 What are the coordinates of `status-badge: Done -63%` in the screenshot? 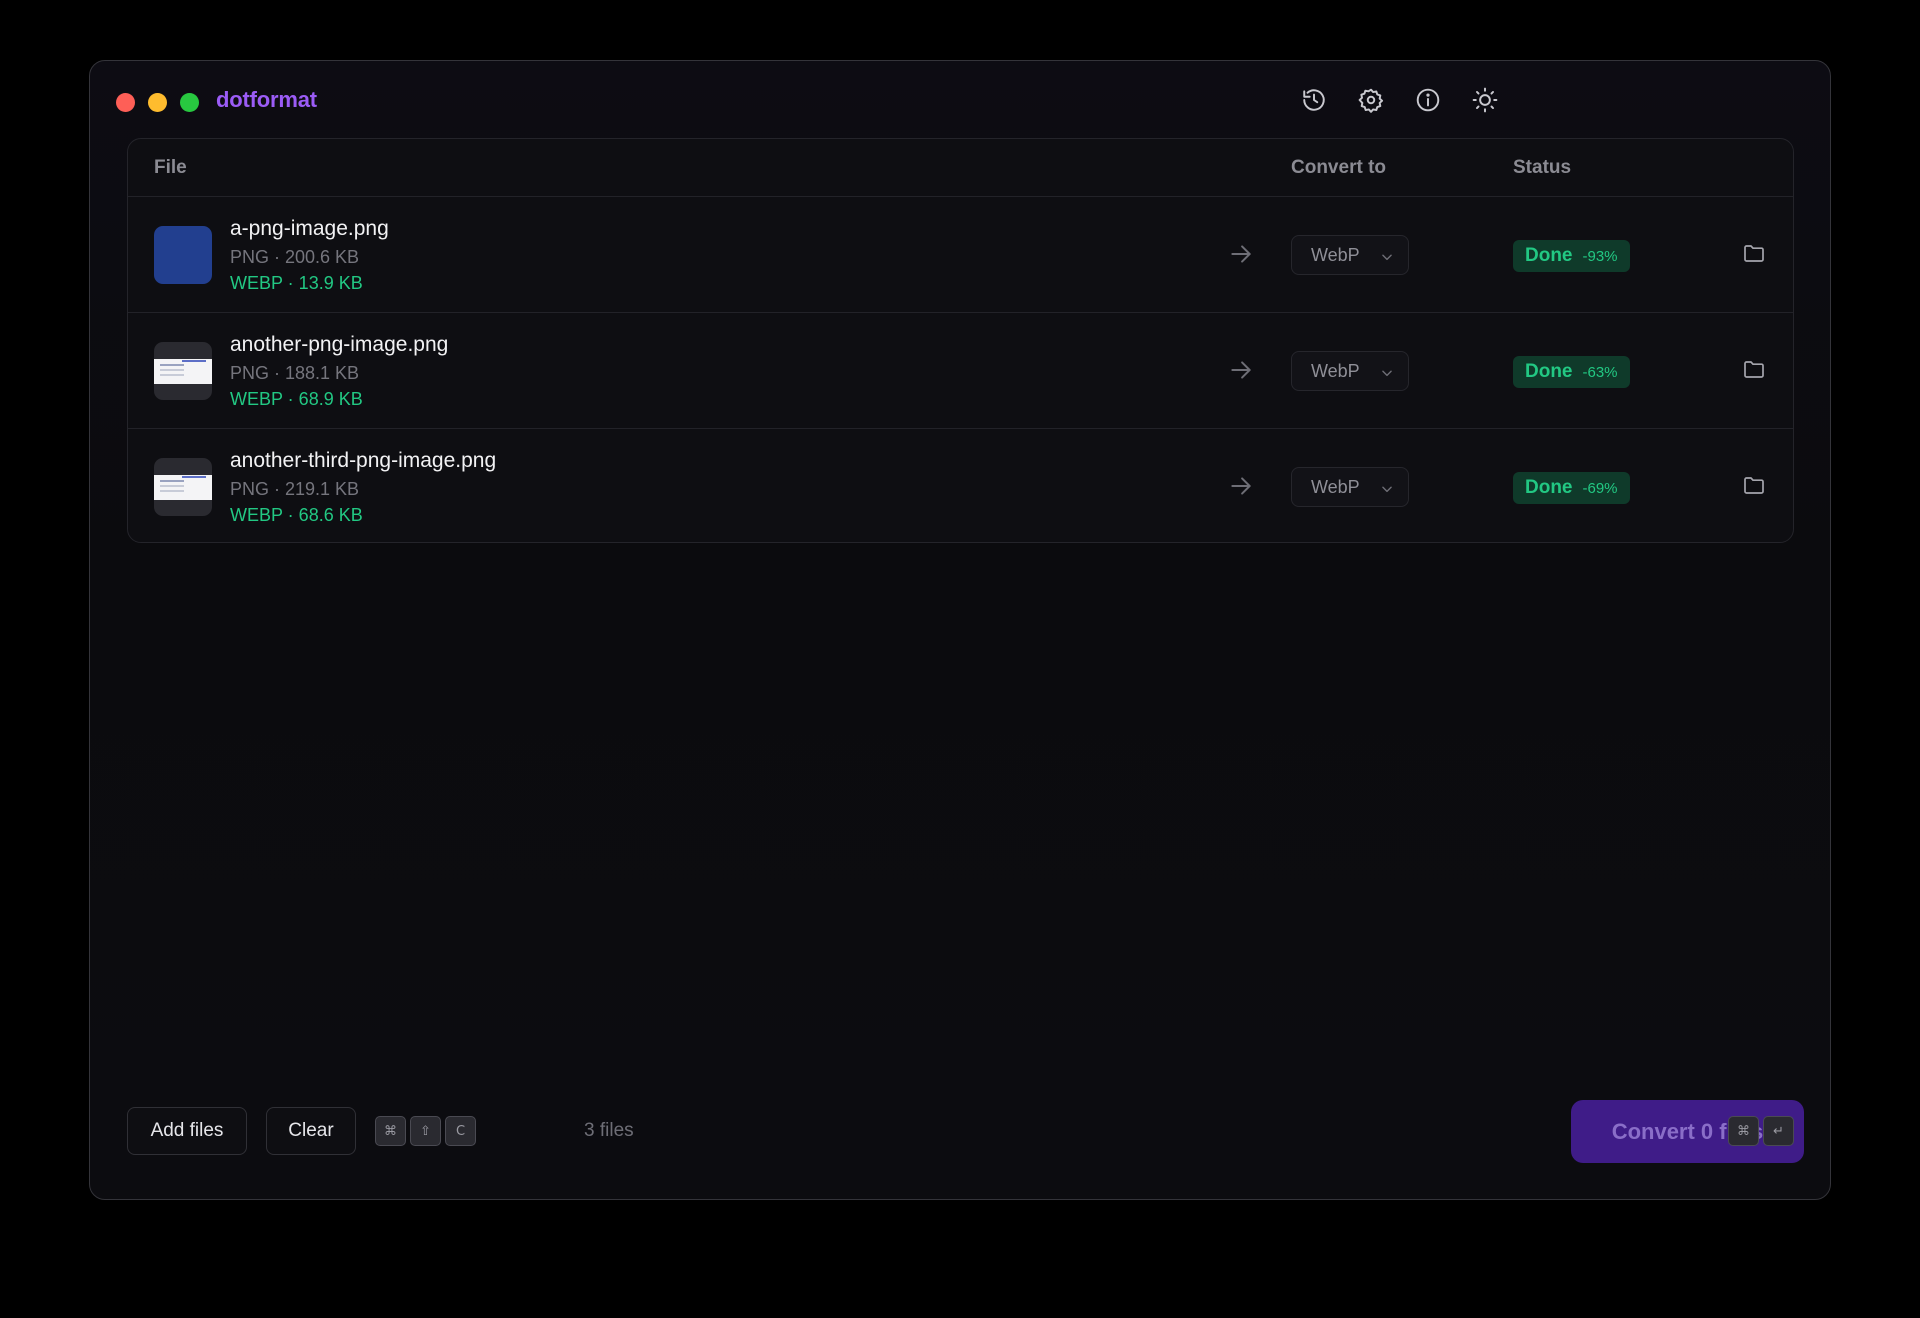 It's located at (1571, 372).